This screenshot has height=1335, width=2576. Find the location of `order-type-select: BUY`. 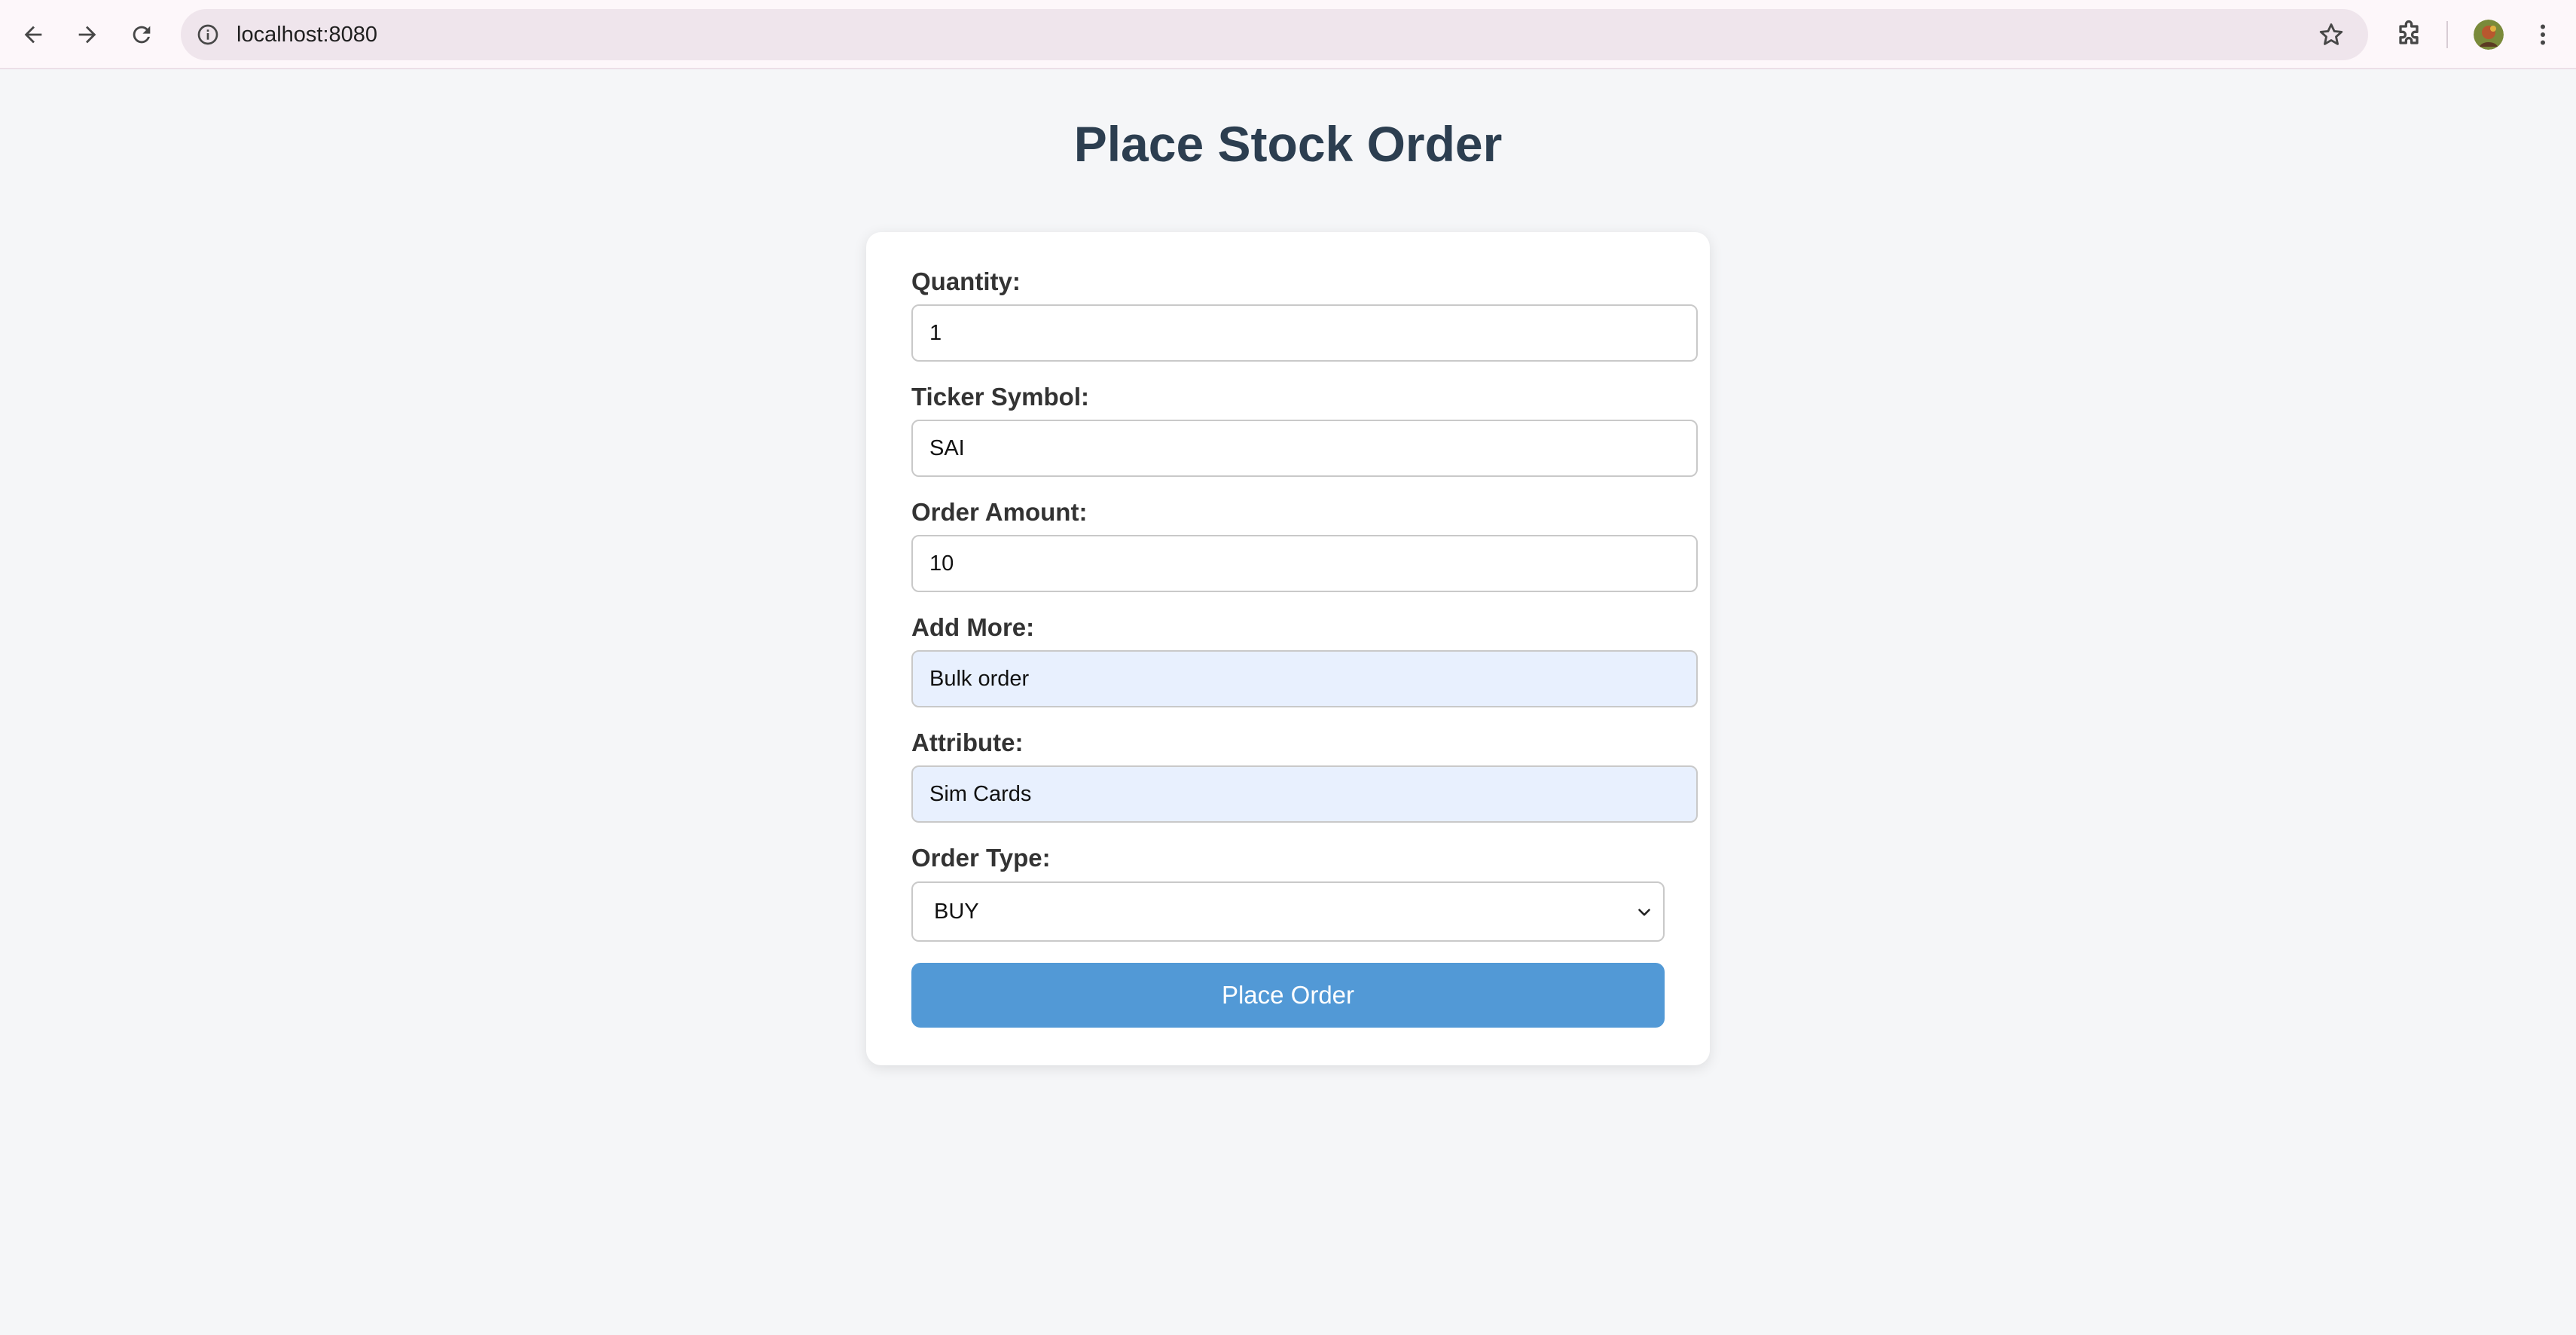

order-type-select: BUY is located at coordinates (1288, 911).